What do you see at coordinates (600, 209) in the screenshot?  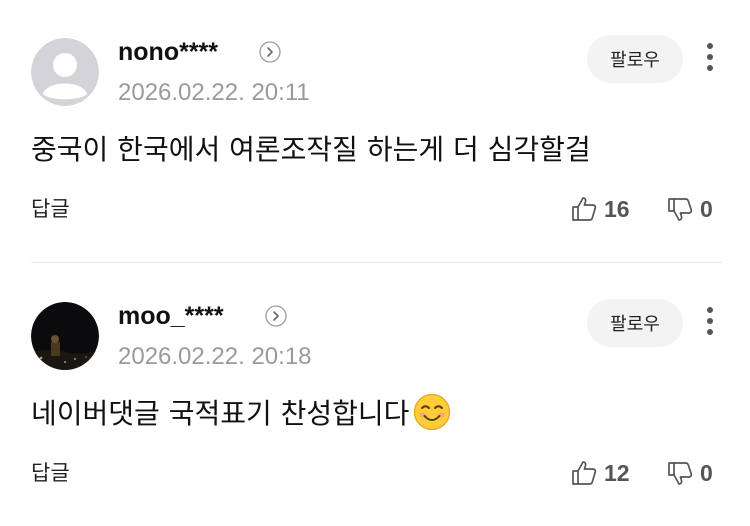 I see `like-button: 16` at bounding box center [600, 209].